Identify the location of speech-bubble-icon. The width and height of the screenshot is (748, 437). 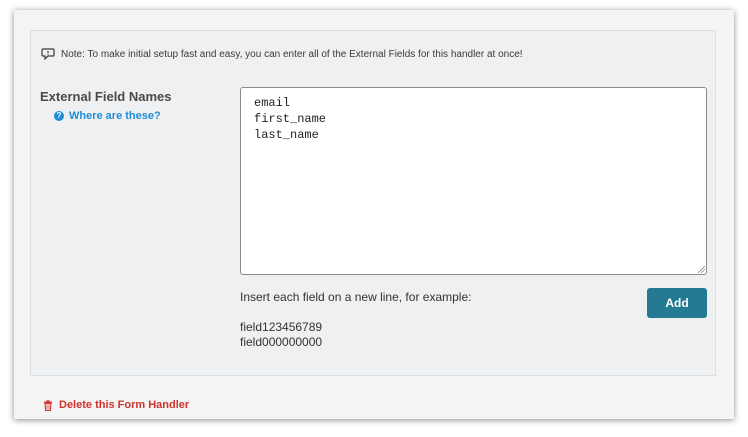
(48, 54).